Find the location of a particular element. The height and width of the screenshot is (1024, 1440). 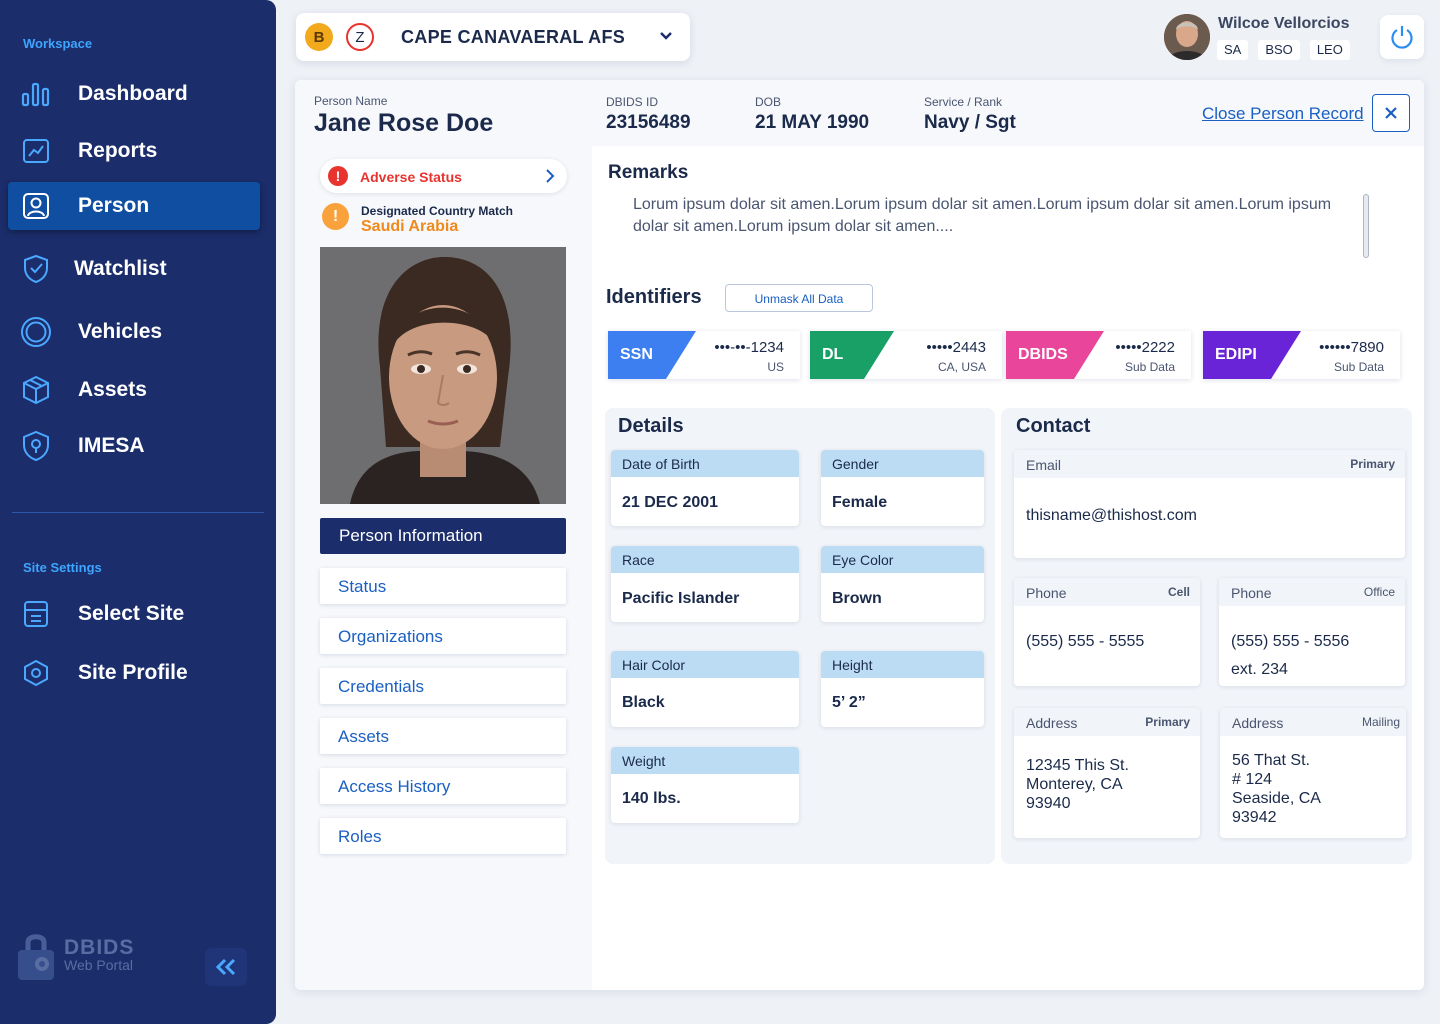

tab-organizations: Organizations is located at coordinates (443, 636).